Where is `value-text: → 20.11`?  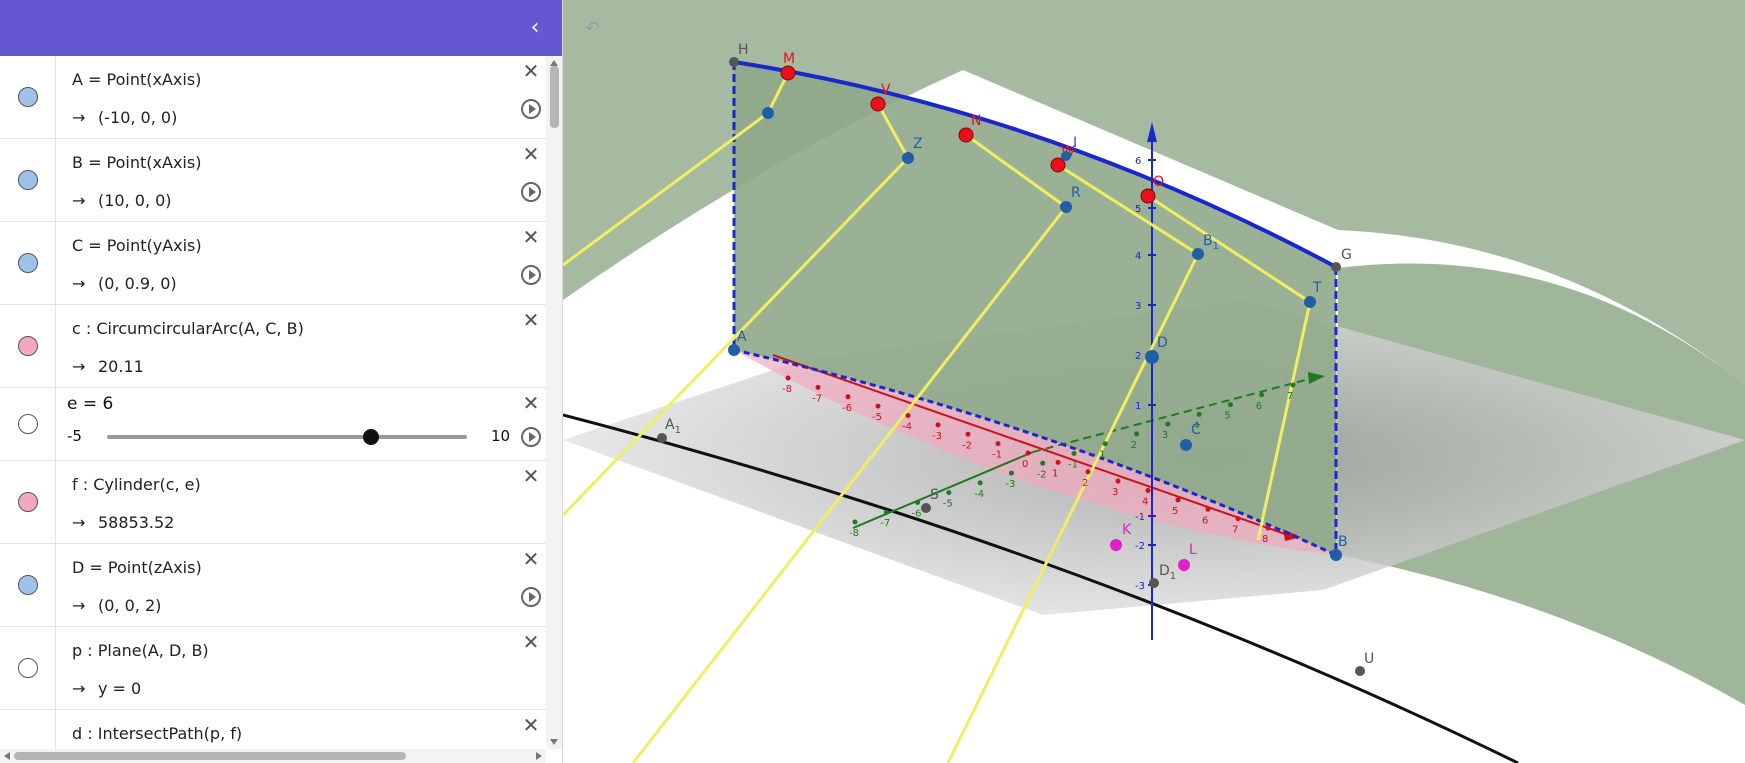
value-text: → 20.11 is located at coordinates (108, 366).